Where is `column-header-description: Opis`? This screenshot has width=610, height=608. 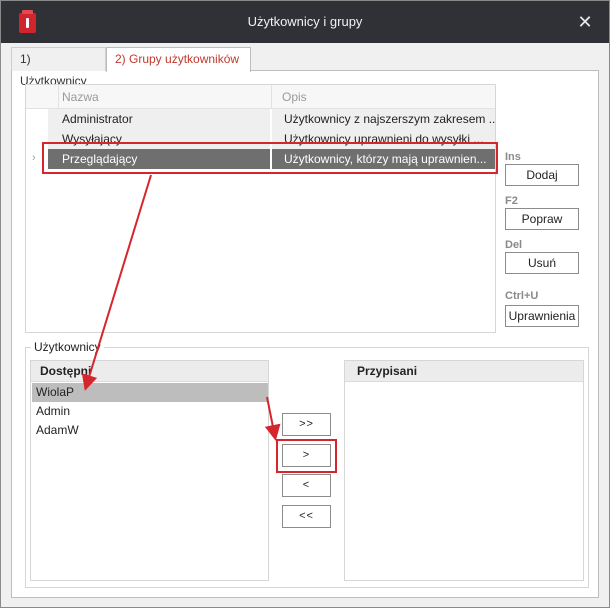
column-header-description: Opis is located at coordinates (383, 97).